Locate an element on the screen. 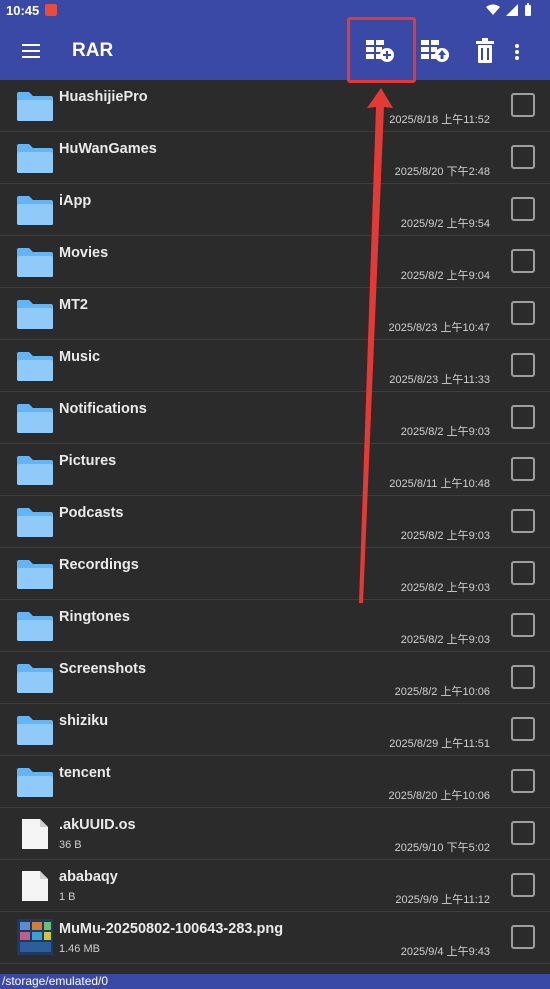 This screenshot has width=550, height=989. file-row: shiziku 2025/8/29 上午11:51 is located at coordinates (275, 730).